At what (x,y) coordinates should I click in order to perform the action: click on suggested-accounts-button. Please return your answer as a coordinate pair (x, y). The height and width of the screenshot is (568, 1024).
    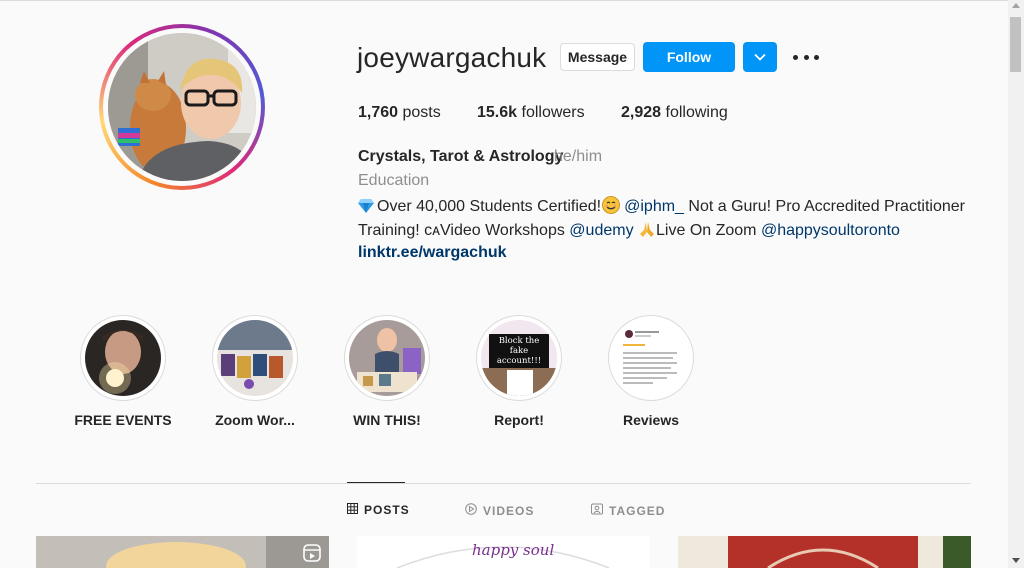
    Looking at the image, I should click on (760, 57).